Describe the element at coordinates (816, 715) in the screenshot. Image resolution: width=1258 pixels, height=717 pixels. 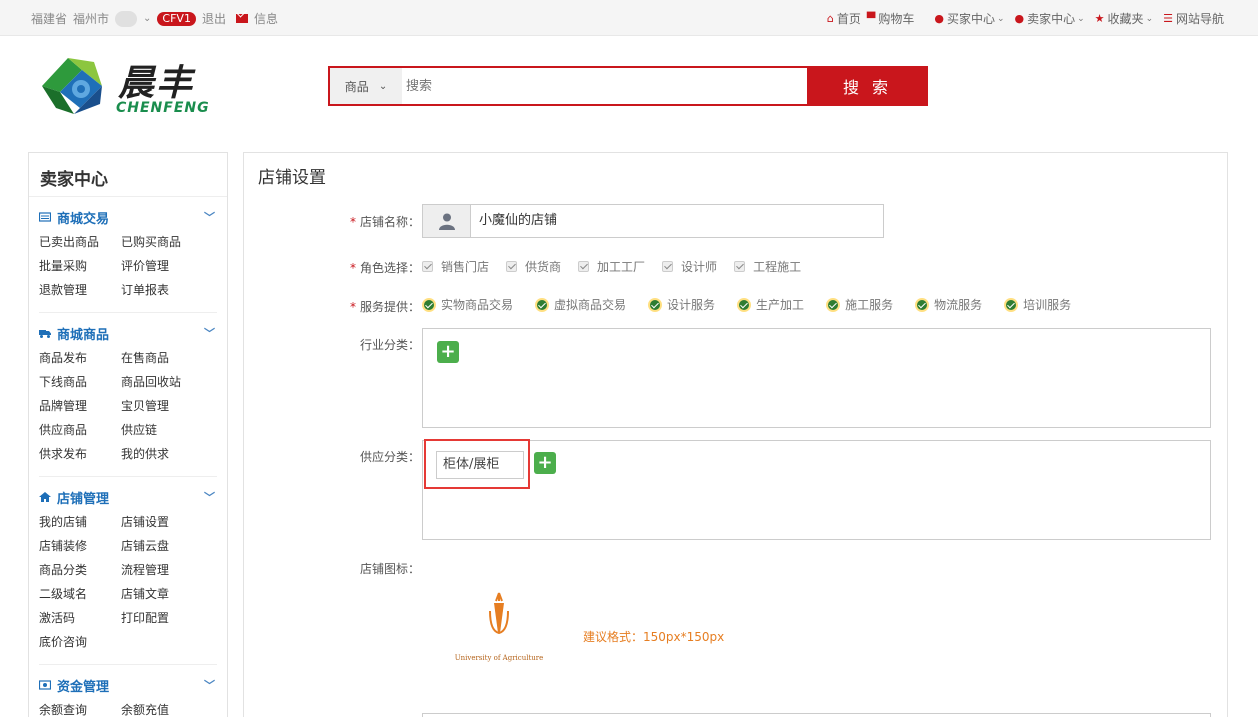
I see `next-field-box` at that location.